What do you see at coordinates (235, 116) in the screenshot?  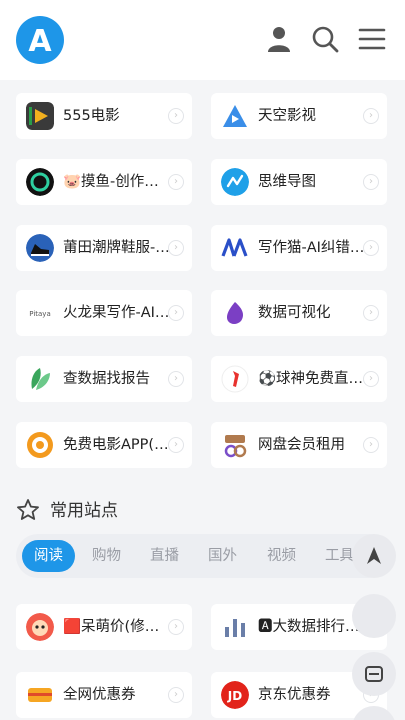 I see `play-triangle-icon` at bounding box center [235, 116].